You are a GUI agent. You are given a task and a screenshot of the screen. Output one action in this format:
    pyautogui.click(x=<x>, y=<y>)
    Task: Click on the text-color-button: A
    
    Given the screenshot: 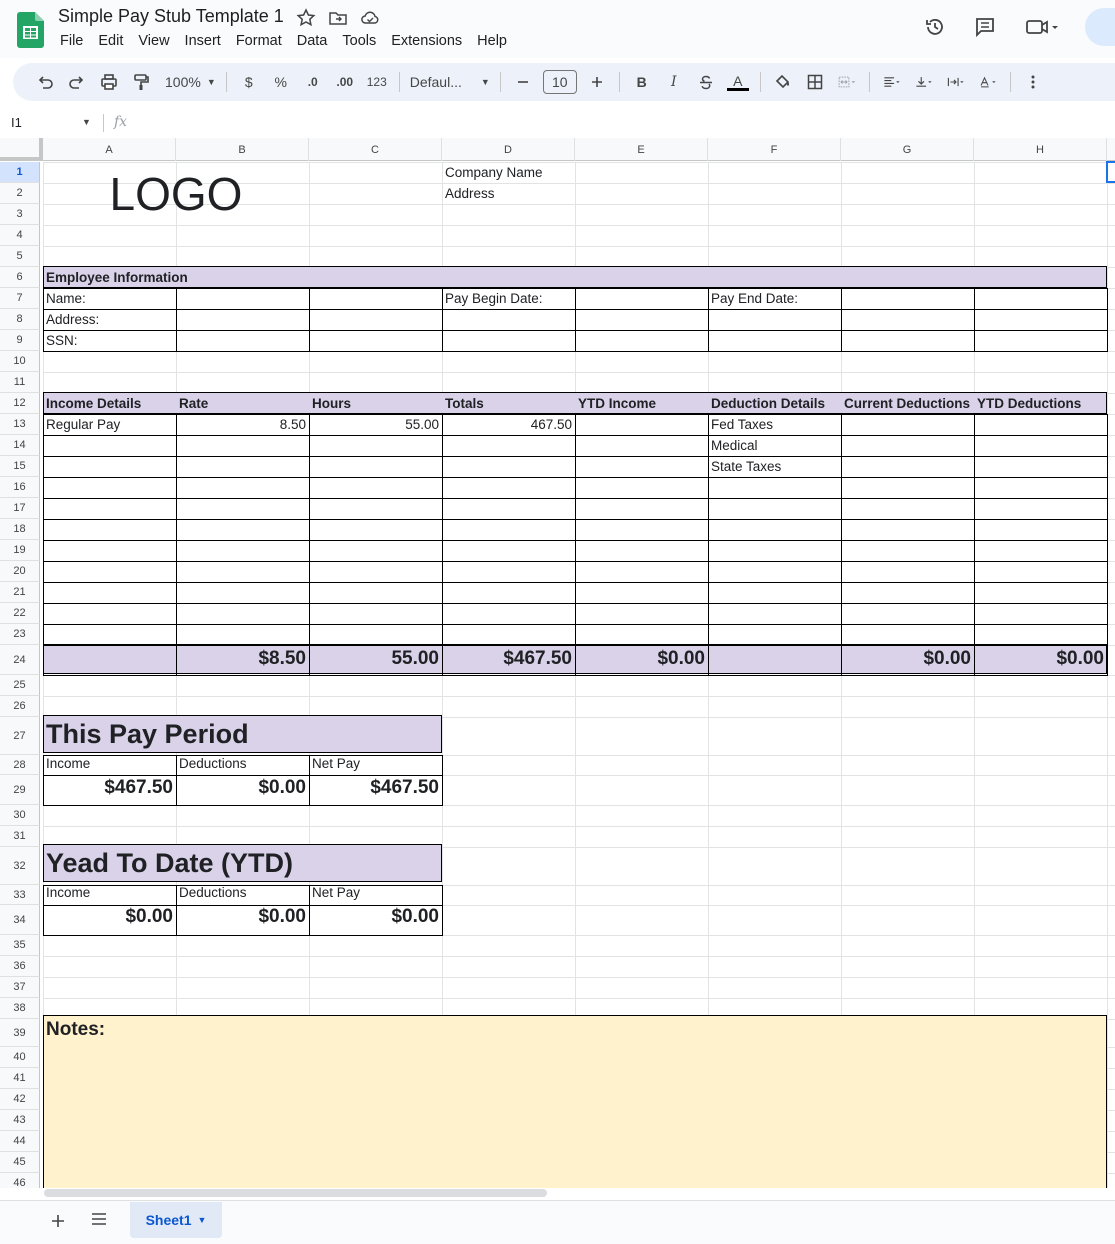 What is the action you would take?
    pyautogui.click(x=738, y=82)
    